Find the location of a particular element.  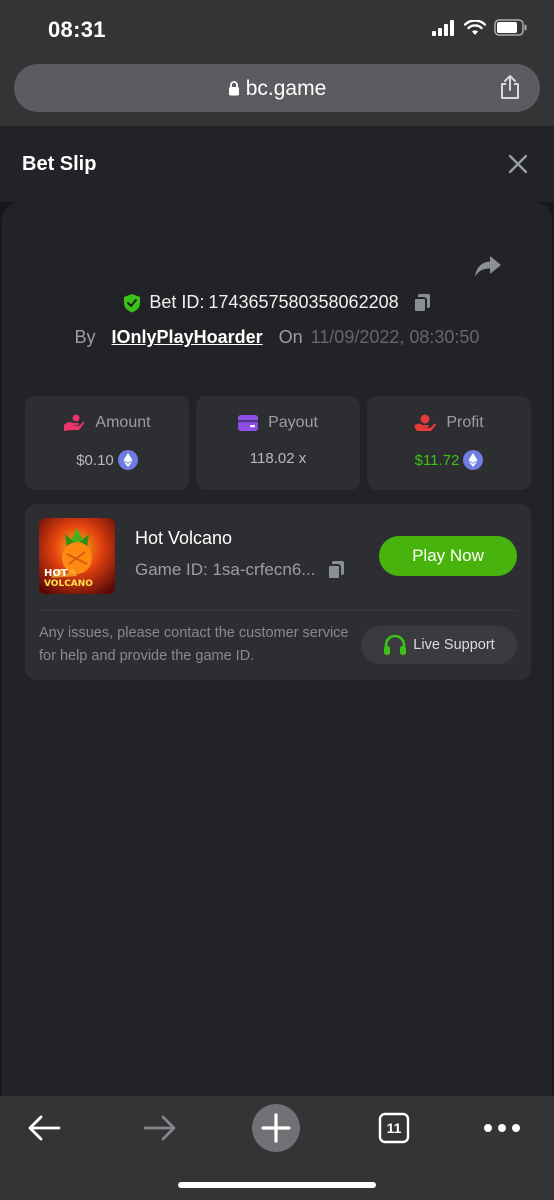

bet-datetime: 11/09/2022, 08:30:50 is located at coordinates (395, 337).